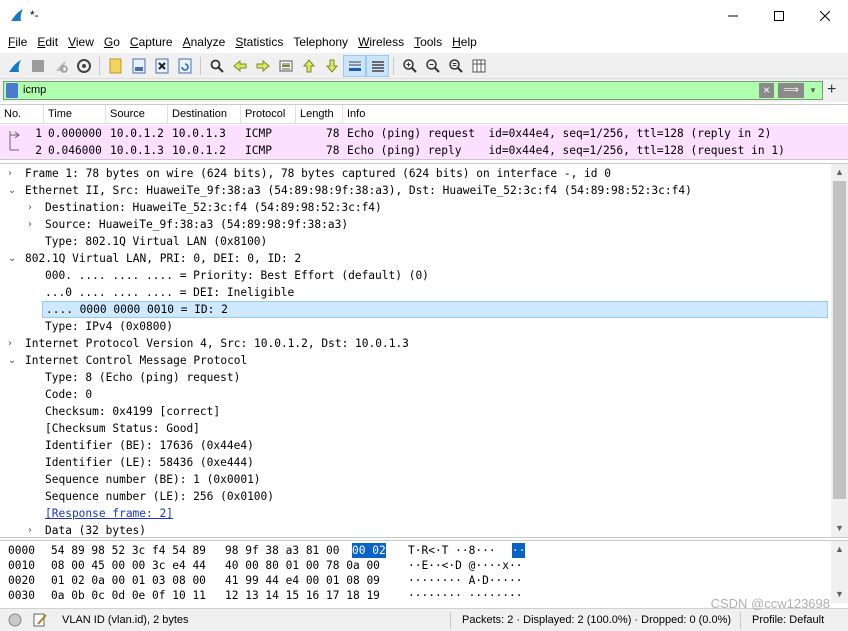 The width and height of the screenshot is (848, 631). I want to click on bookmark-icon, so click(12, 90).